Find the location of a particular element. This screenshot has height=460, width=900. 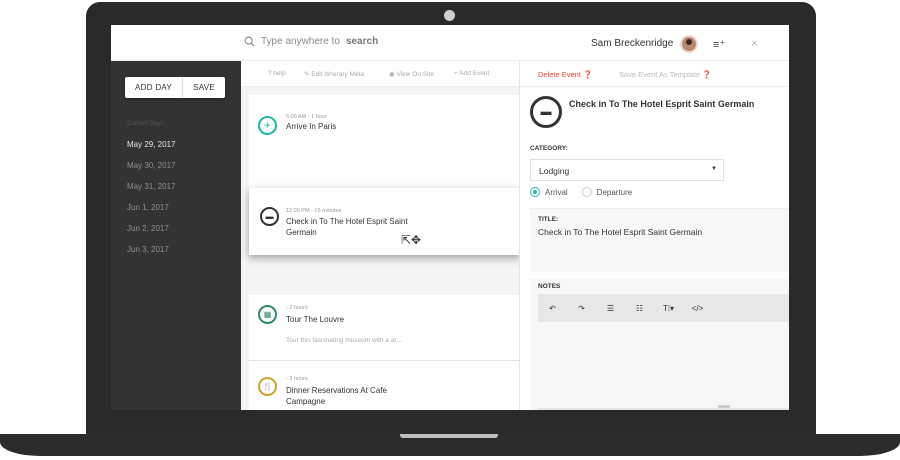

view-on-site-link: ◉ View On Site is located at coordinates (411, 74).